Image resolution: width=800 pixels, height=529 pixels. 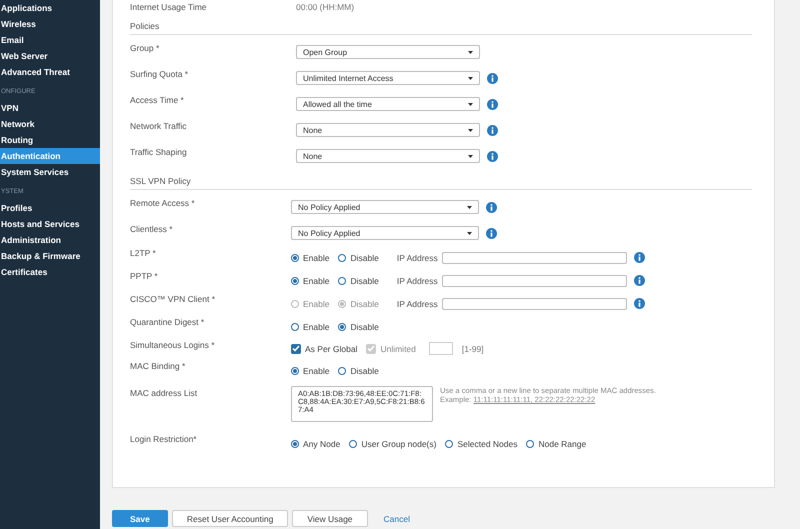 I want to click on field-label: Group *, so click(x=145, y=47).